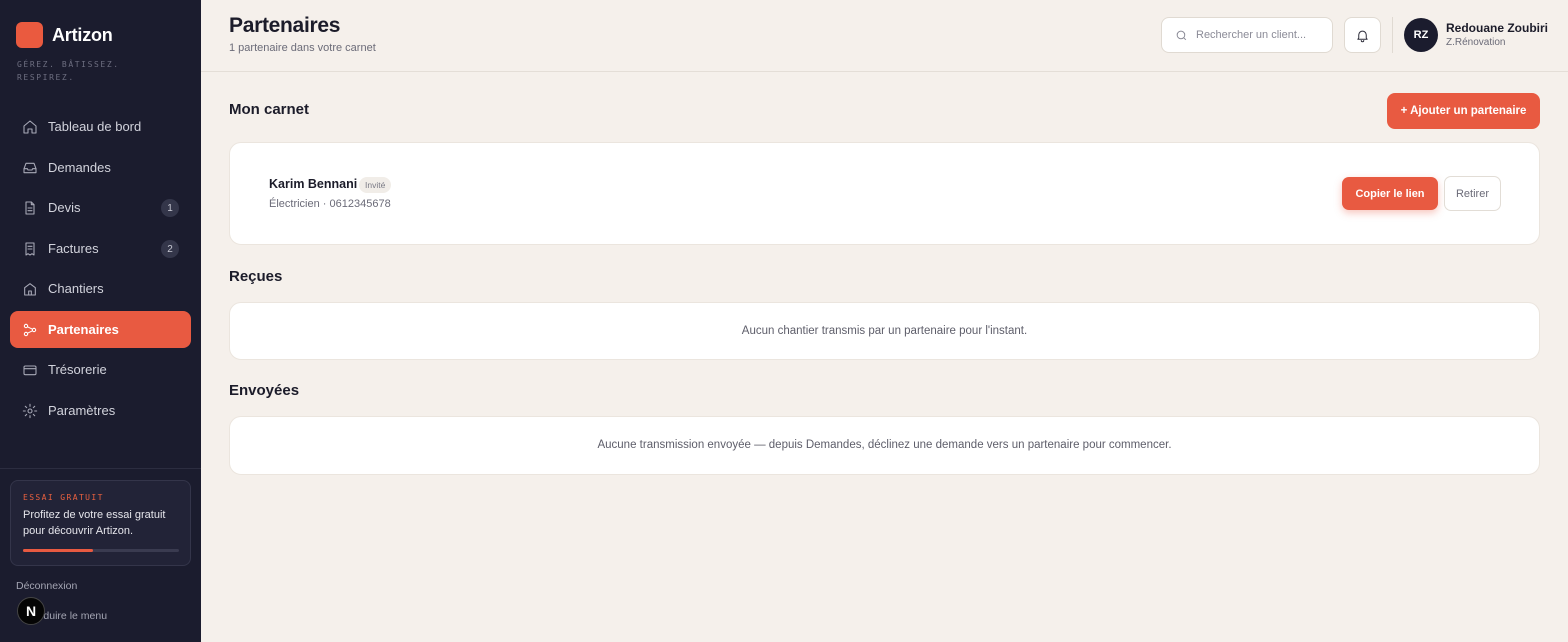  Describe the element at coordinates (30, 410) in the screenshot. I see `gear-icon` at that location.